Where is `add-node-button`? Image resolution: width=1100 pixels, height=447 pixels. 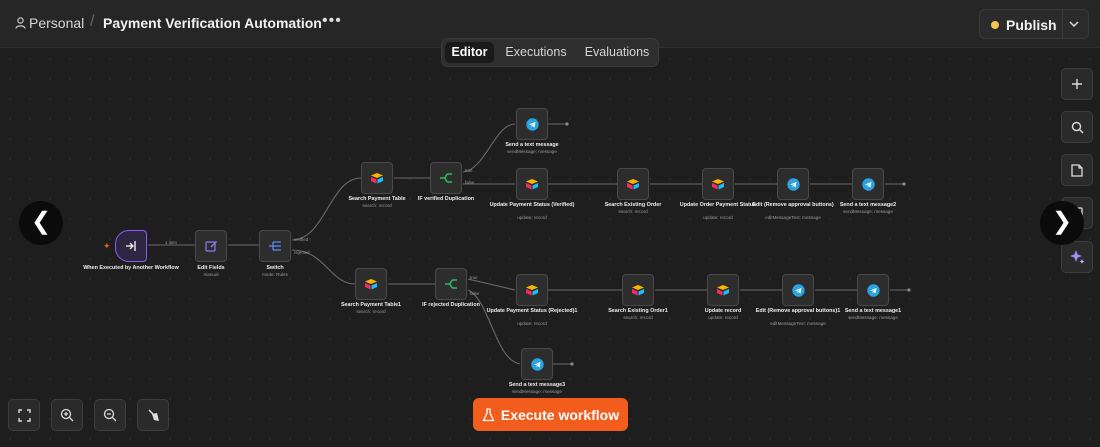 add-node-button is located at coordinates (1077, 84).